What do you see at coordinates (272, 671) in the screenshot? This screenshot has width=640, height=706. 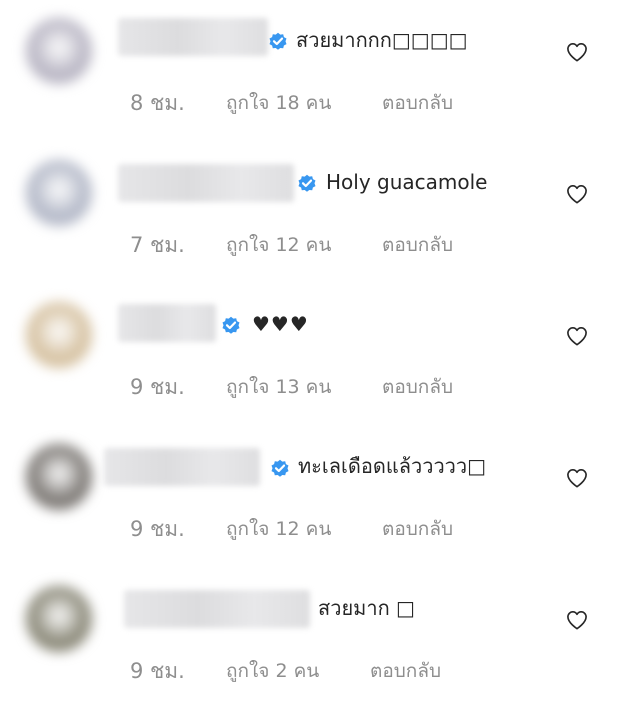 I see `like-count: ถูกใจ 2 คน` at bounding box center [272, 671].